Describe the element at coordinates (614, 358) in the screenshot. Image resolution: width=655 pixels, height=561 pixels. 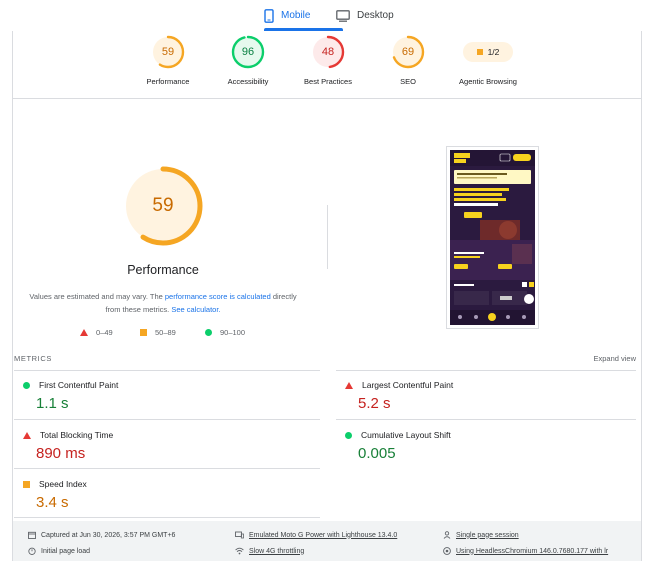
I see `expand-view-toggle: Expand view` at that location.